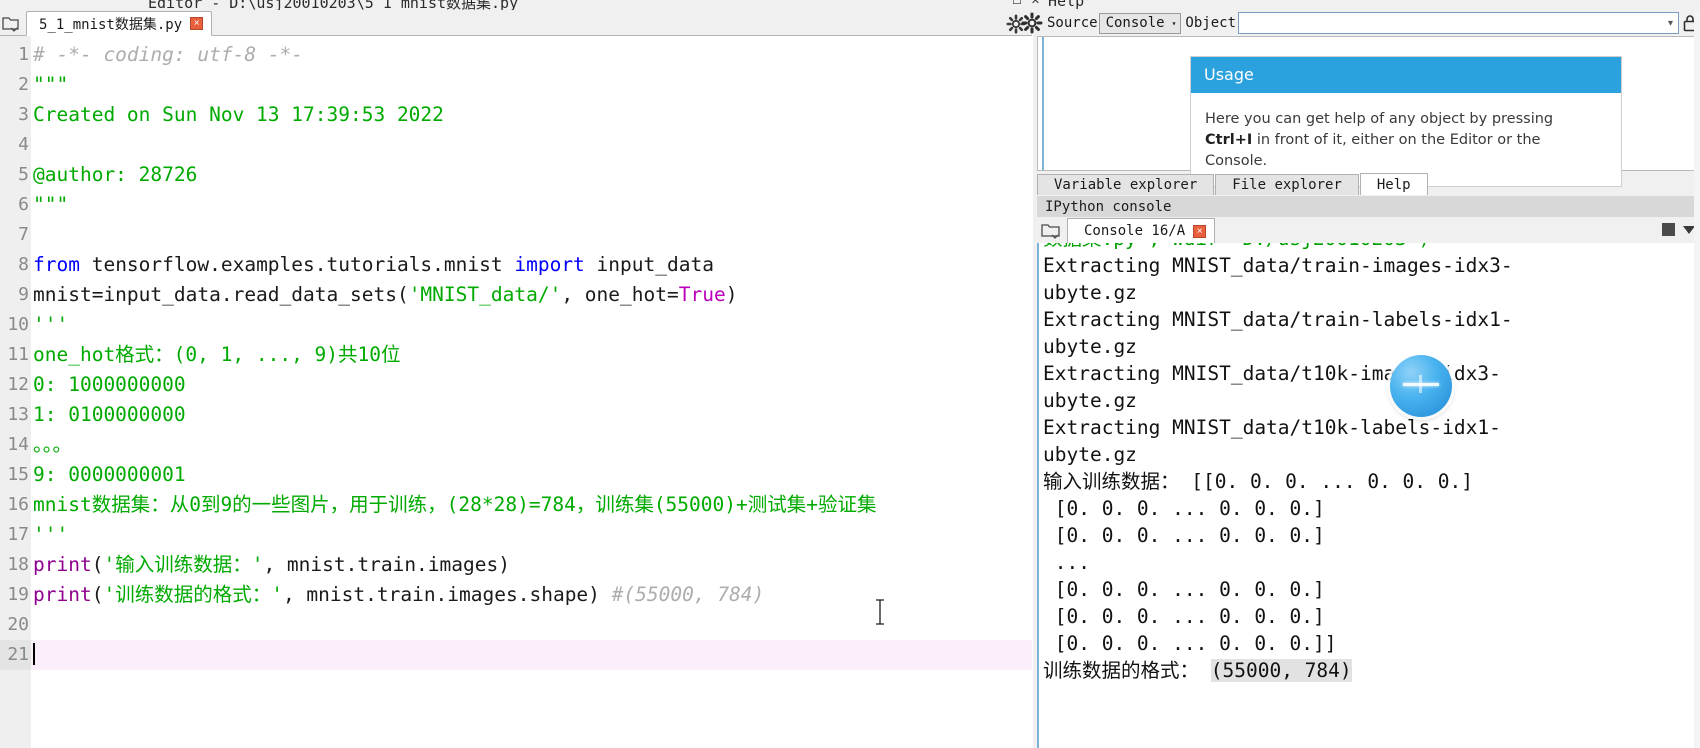  Describe the element at coordinates (15, 355) in the screenshot. I see `line-number: 11` at that location.